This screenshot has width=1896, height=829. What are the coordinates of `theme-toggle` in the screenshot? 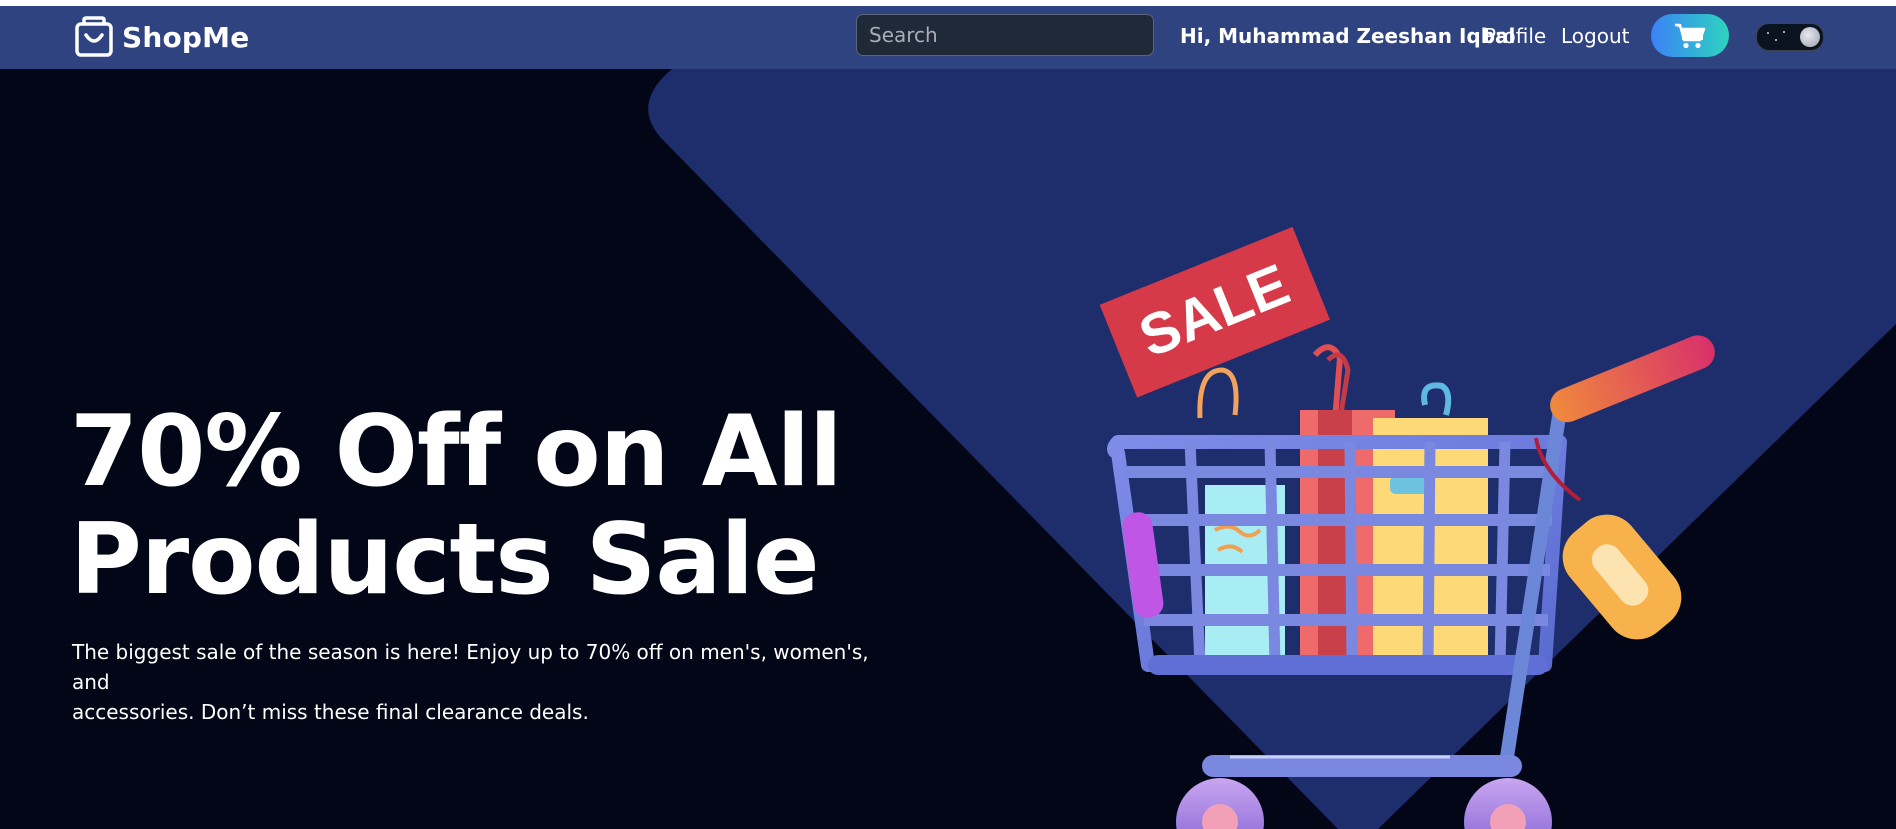 It's located at (1790, 37).